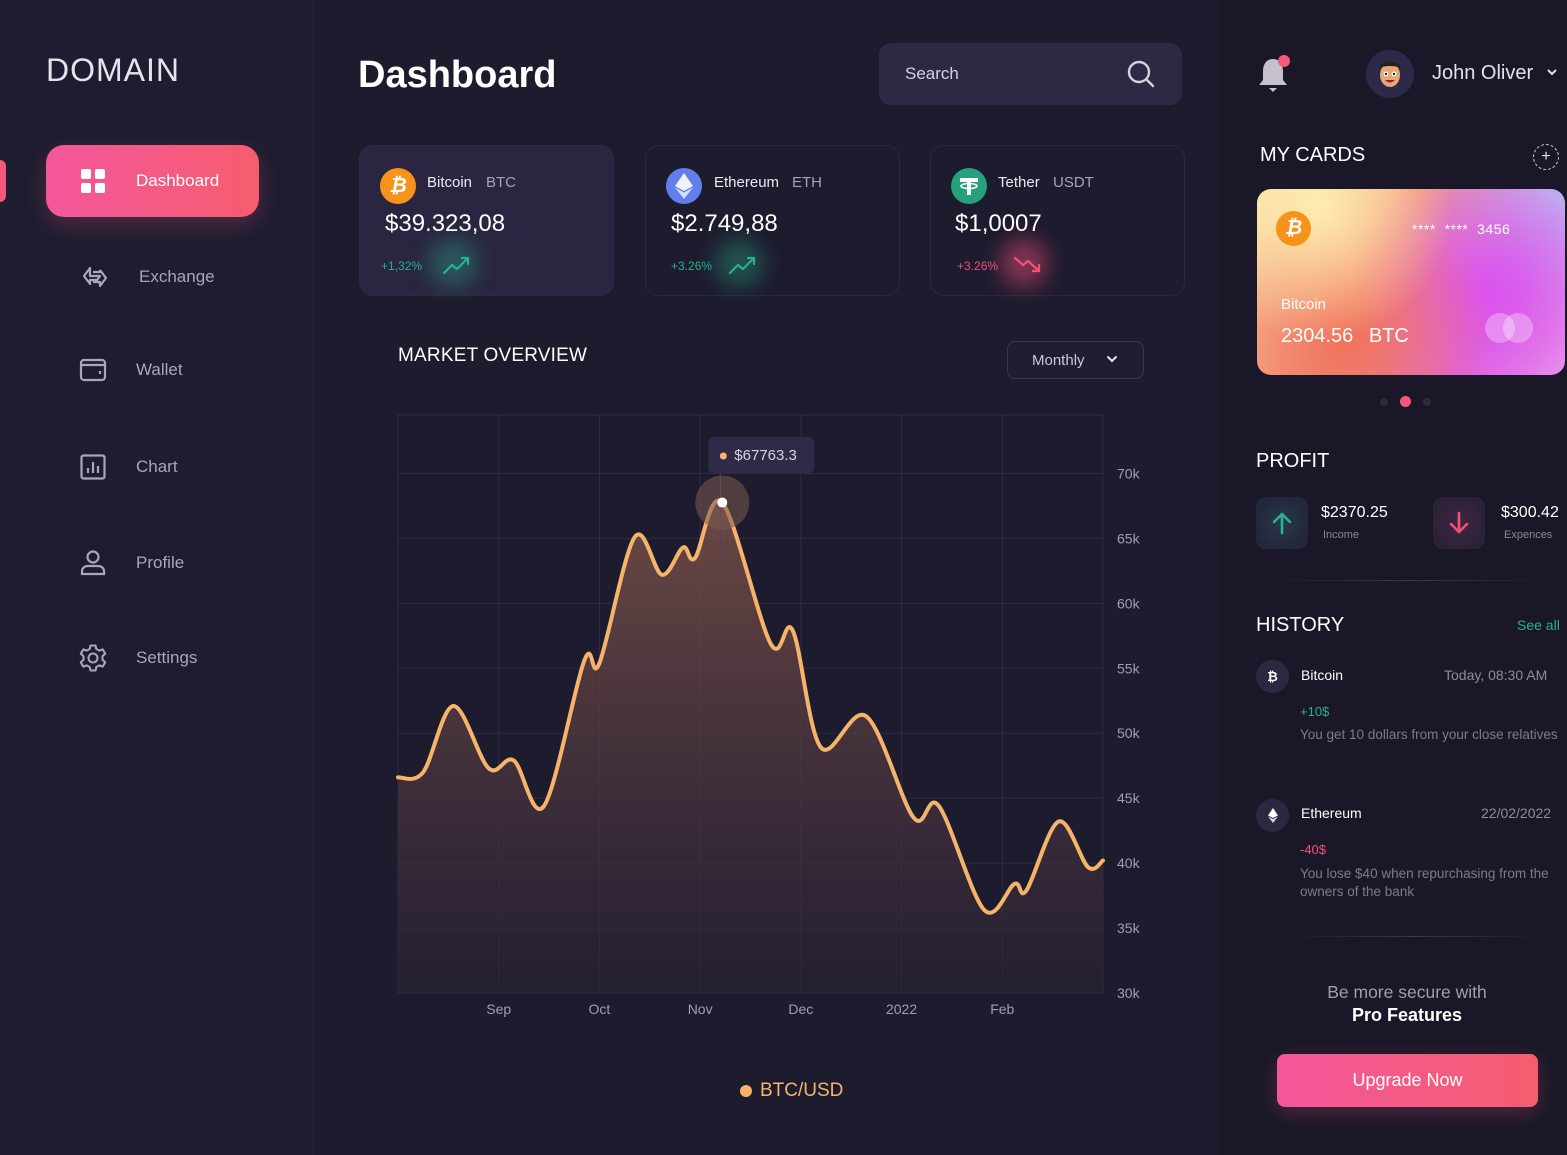 This screenshot has height=1155, width=1567. I want to click on avatar, so click(1390, 74).